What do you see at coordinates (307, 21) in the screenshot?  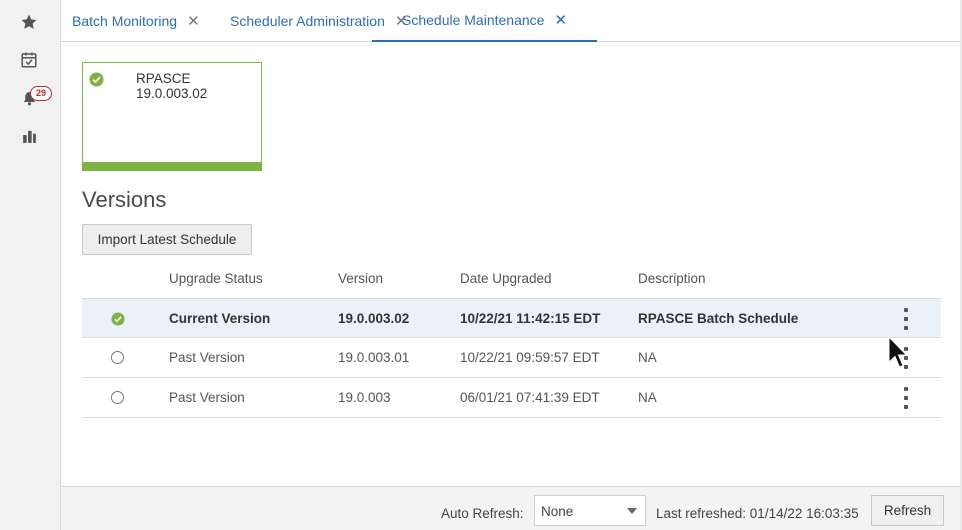 I see `tab-label: Scheduler Administration` at bounding box center [307, 21].